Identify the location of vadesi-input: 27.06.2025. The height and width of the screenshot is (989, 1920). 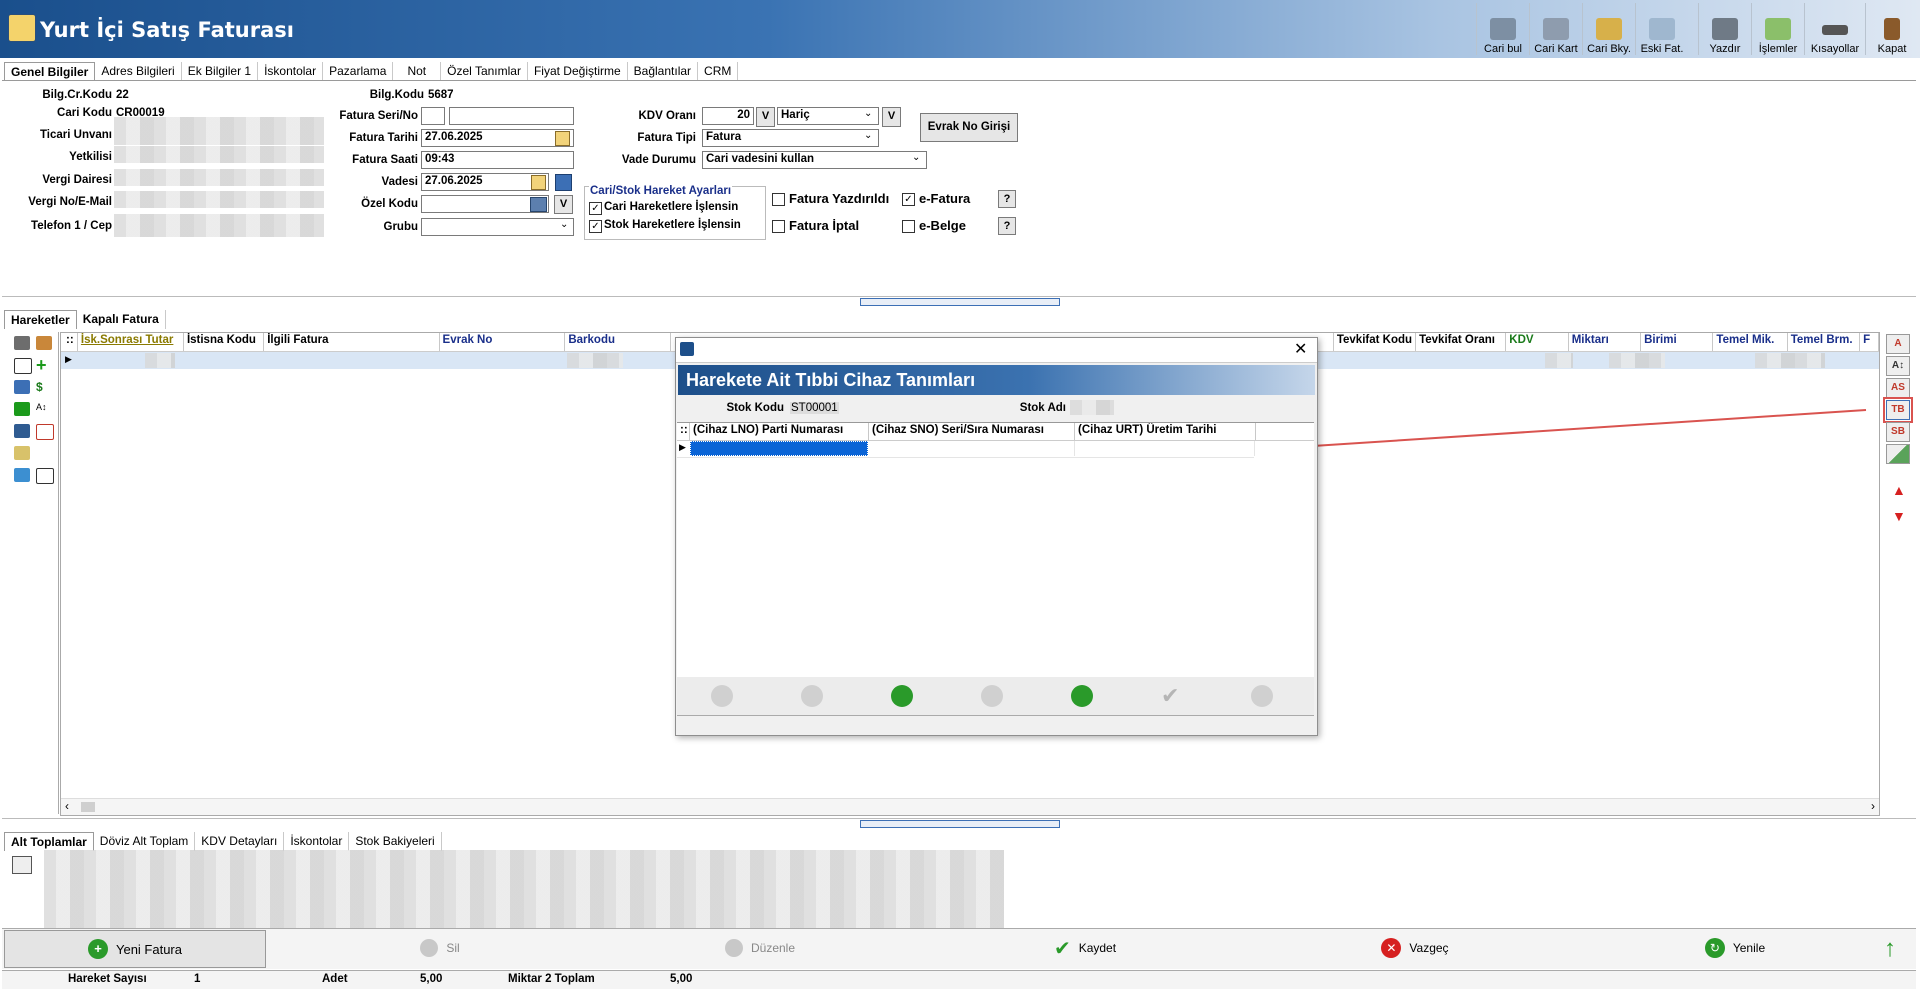
(485, 182).